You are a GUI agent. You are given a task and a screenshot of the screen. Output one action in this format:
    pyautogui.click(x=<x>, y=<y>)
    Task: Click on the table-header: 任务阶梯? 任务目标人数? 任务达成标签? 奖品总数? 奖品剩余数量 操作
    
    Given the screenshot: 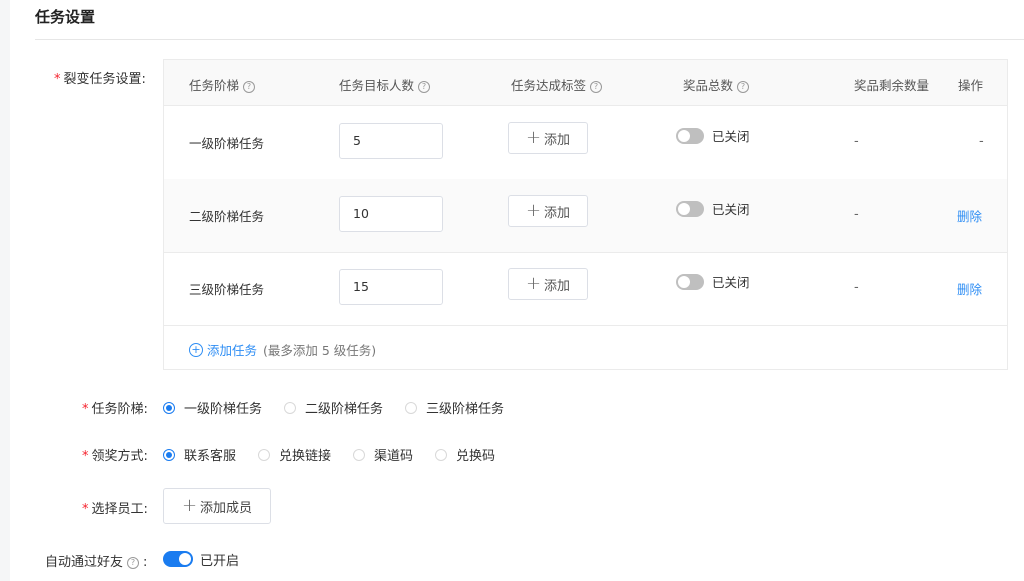 What is the action you would take?
    pyautogui.click(x=585, y=83)
    